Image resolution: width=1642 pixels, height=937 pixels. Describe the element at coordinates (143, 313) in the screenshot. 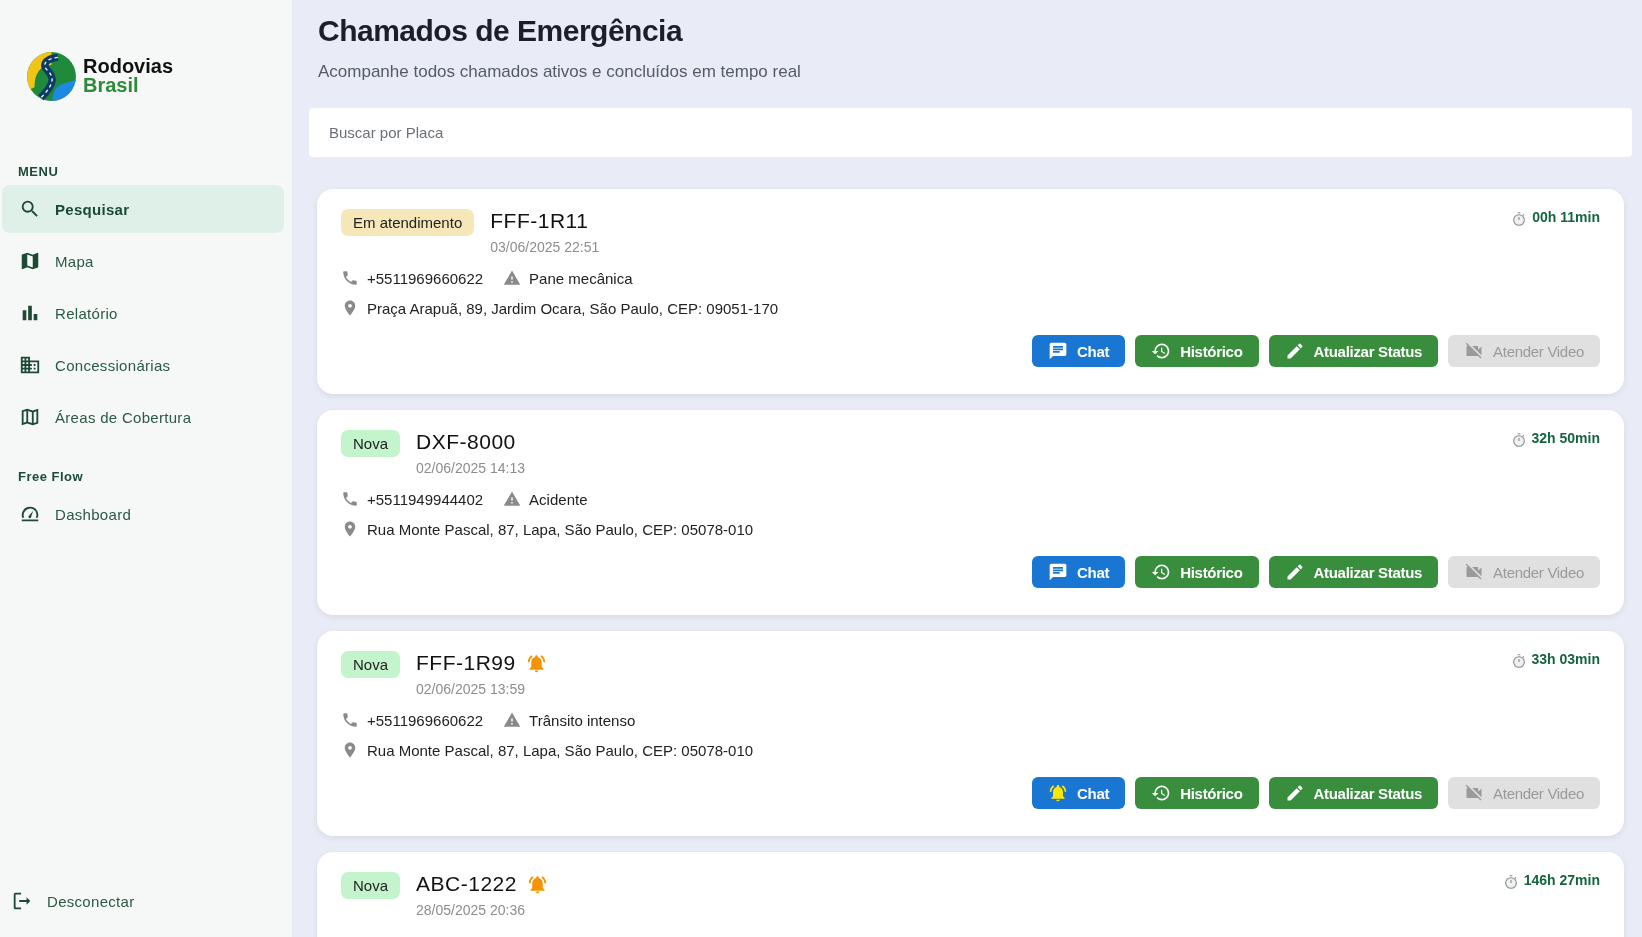

I see `nav-item: Relatório` at that location.